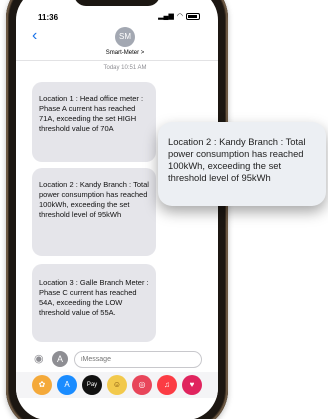 This screenshot has height=419, width=328. I want to click on notch, so click(117, 3).